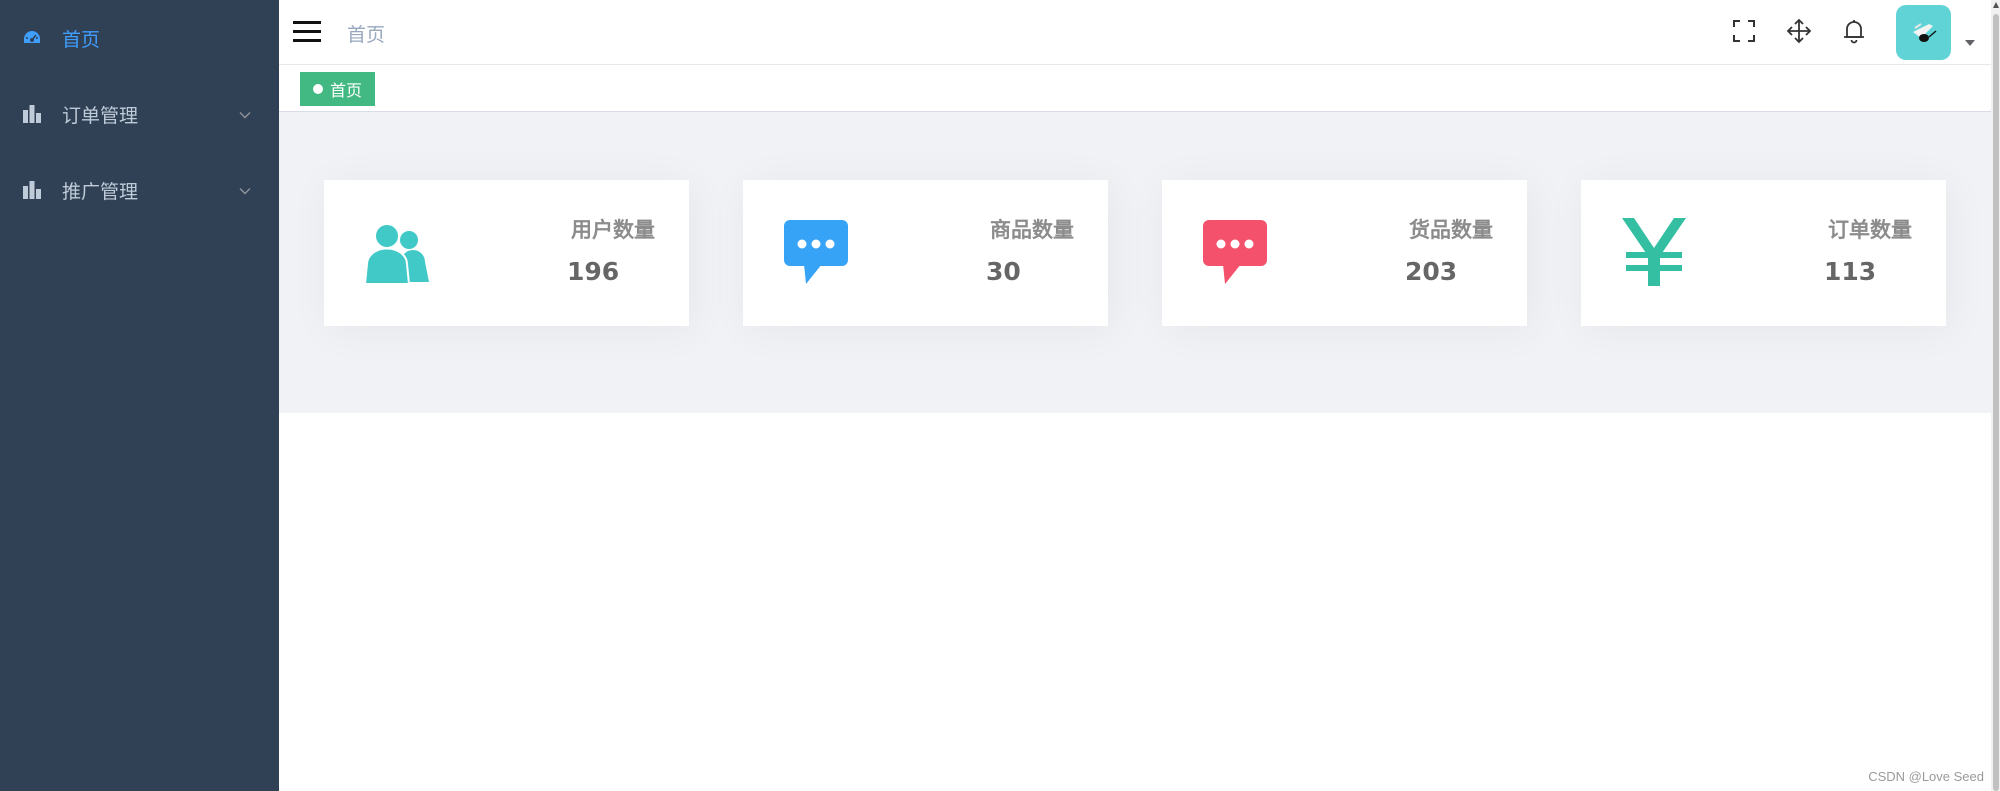  I want to click on card-label: 用户数量, so click(613, 230).